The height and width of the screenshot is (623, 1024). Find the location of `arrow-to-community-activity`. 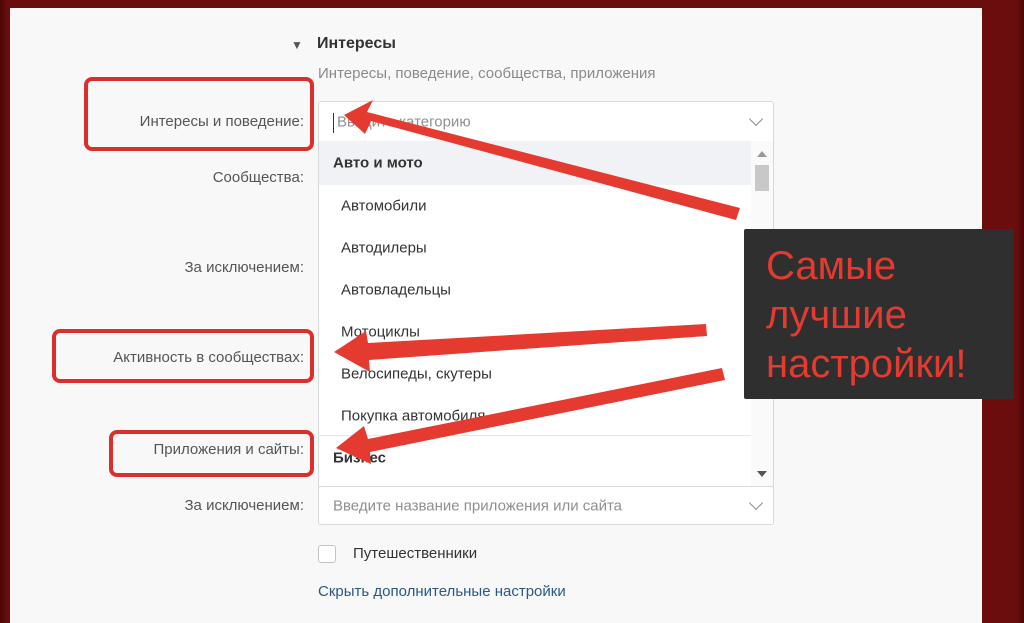

arrow-to-community-activity is located at coordinates (520, 348).